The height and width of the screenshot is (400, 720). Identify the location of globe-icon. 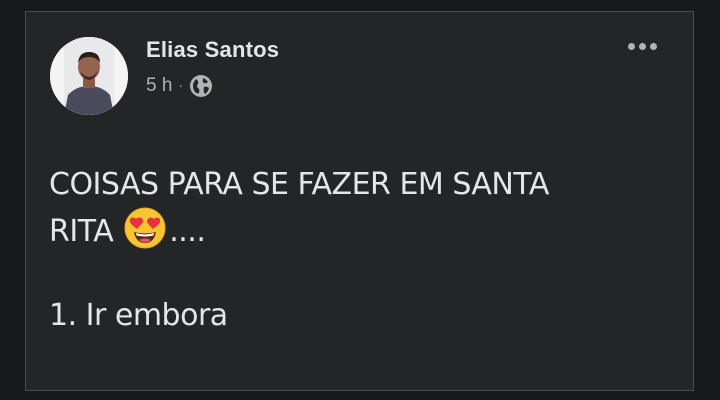
(201, 86).